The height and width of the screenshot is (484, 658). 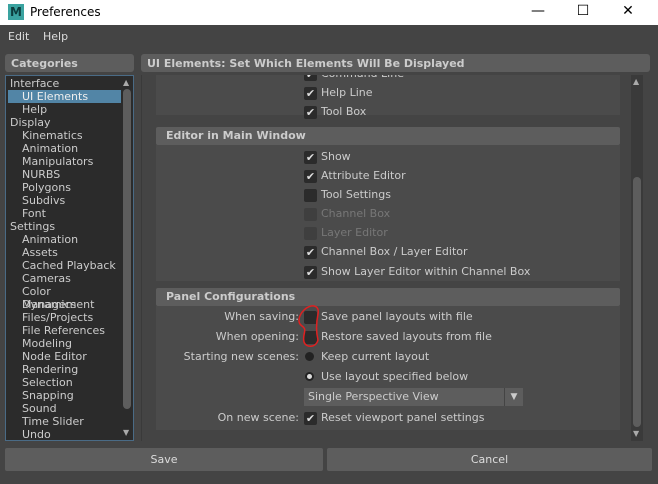 I want to click on layout-dropdown: Single Perspective View, so click(x=413, y=397).